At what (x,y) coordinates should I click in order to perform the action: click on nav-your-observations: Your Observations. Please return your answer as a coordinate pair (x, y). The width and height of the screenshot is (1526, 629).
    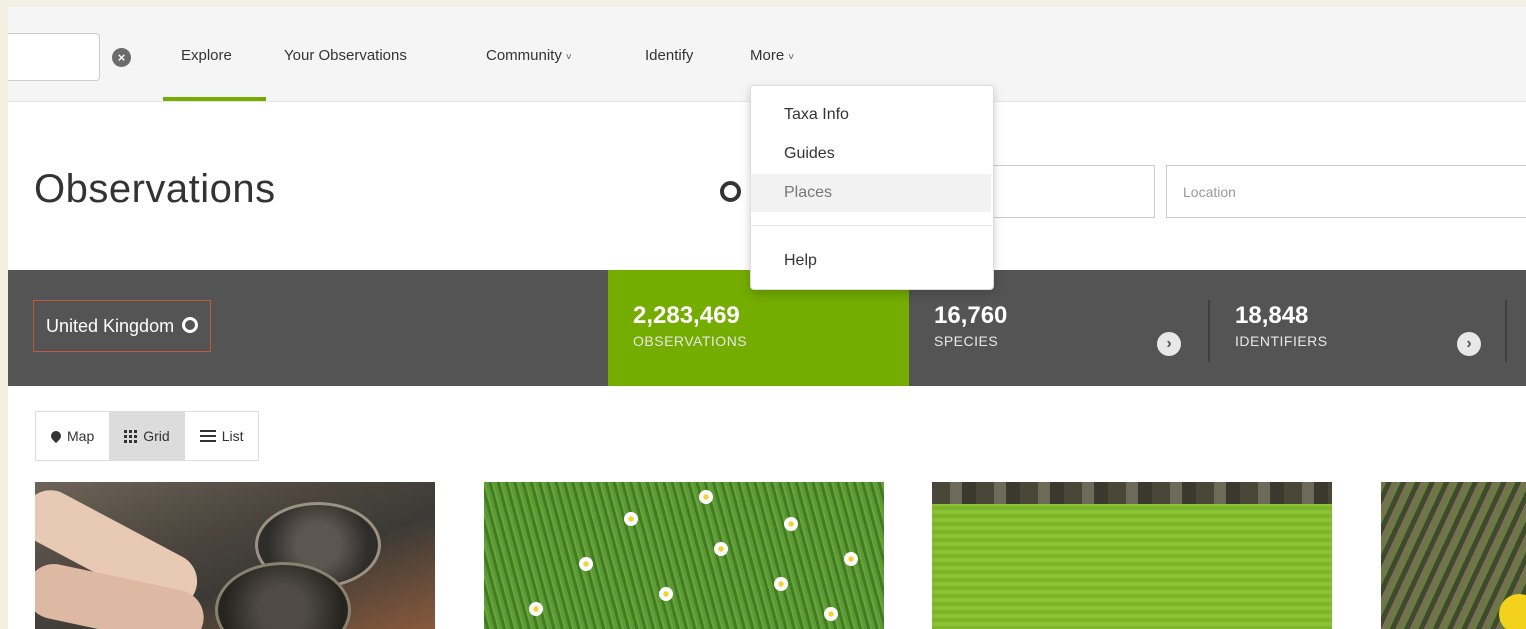
    Looking at the image, I should click on (345, 55).